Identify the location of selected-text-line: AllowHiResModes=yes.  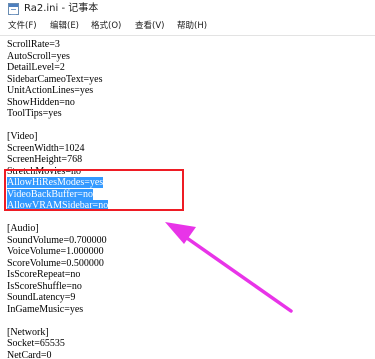
(55, 183).